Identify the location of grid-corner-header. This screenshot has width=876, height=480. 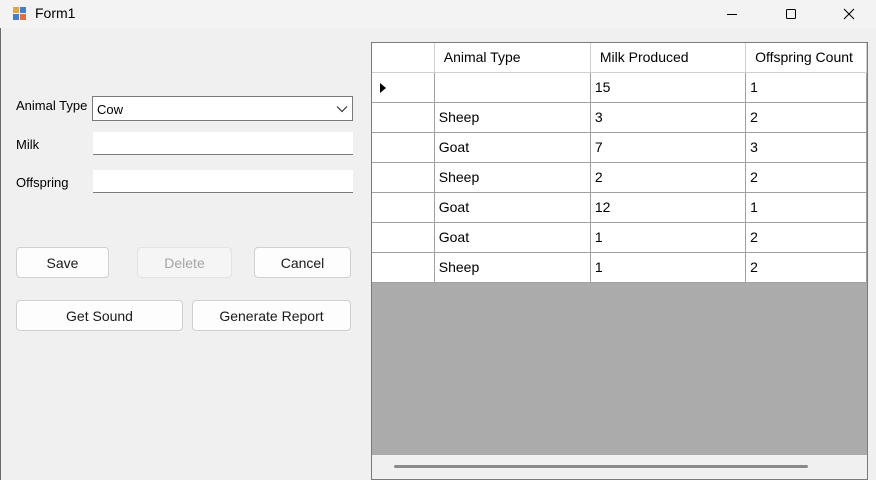
(403, 58).